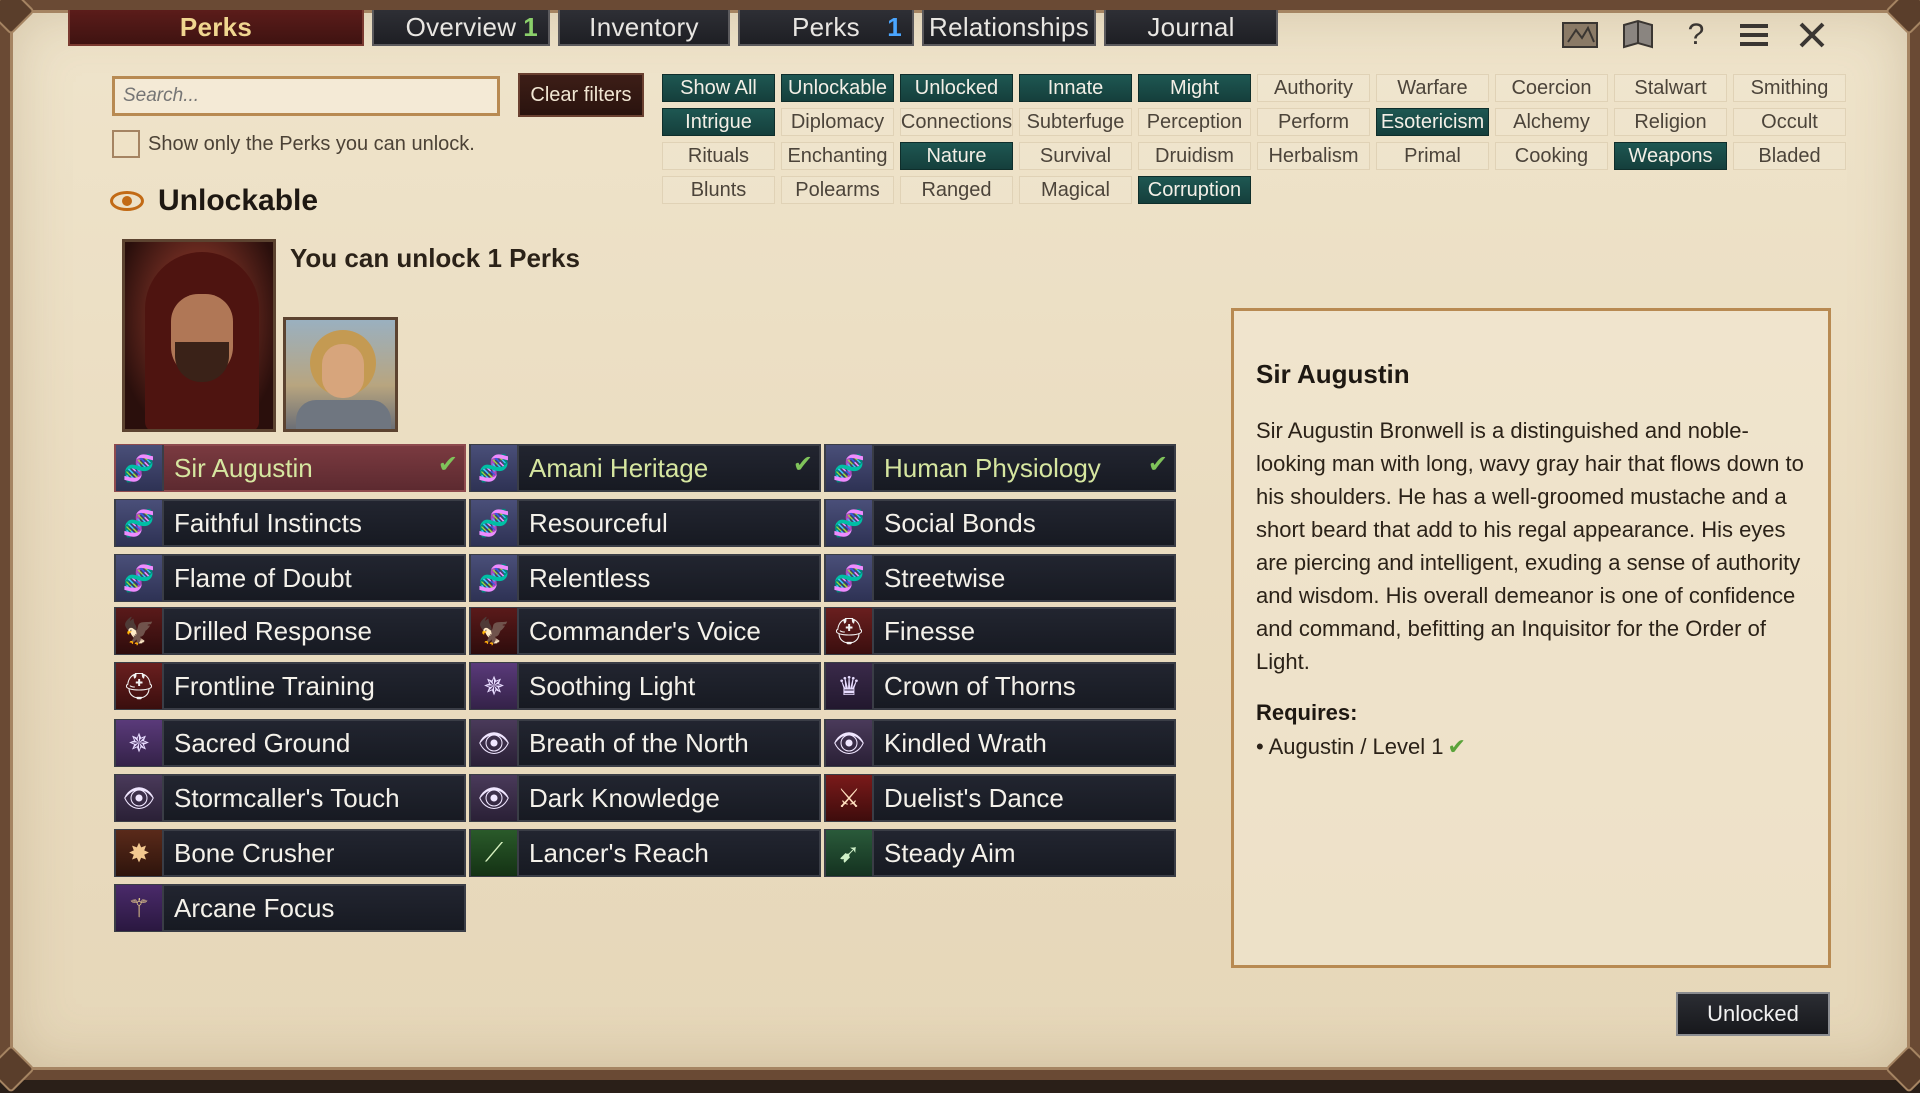 The image size is (1920, 1093). I want to click on filter-chip-show-all: Show All, so click(718, 88).